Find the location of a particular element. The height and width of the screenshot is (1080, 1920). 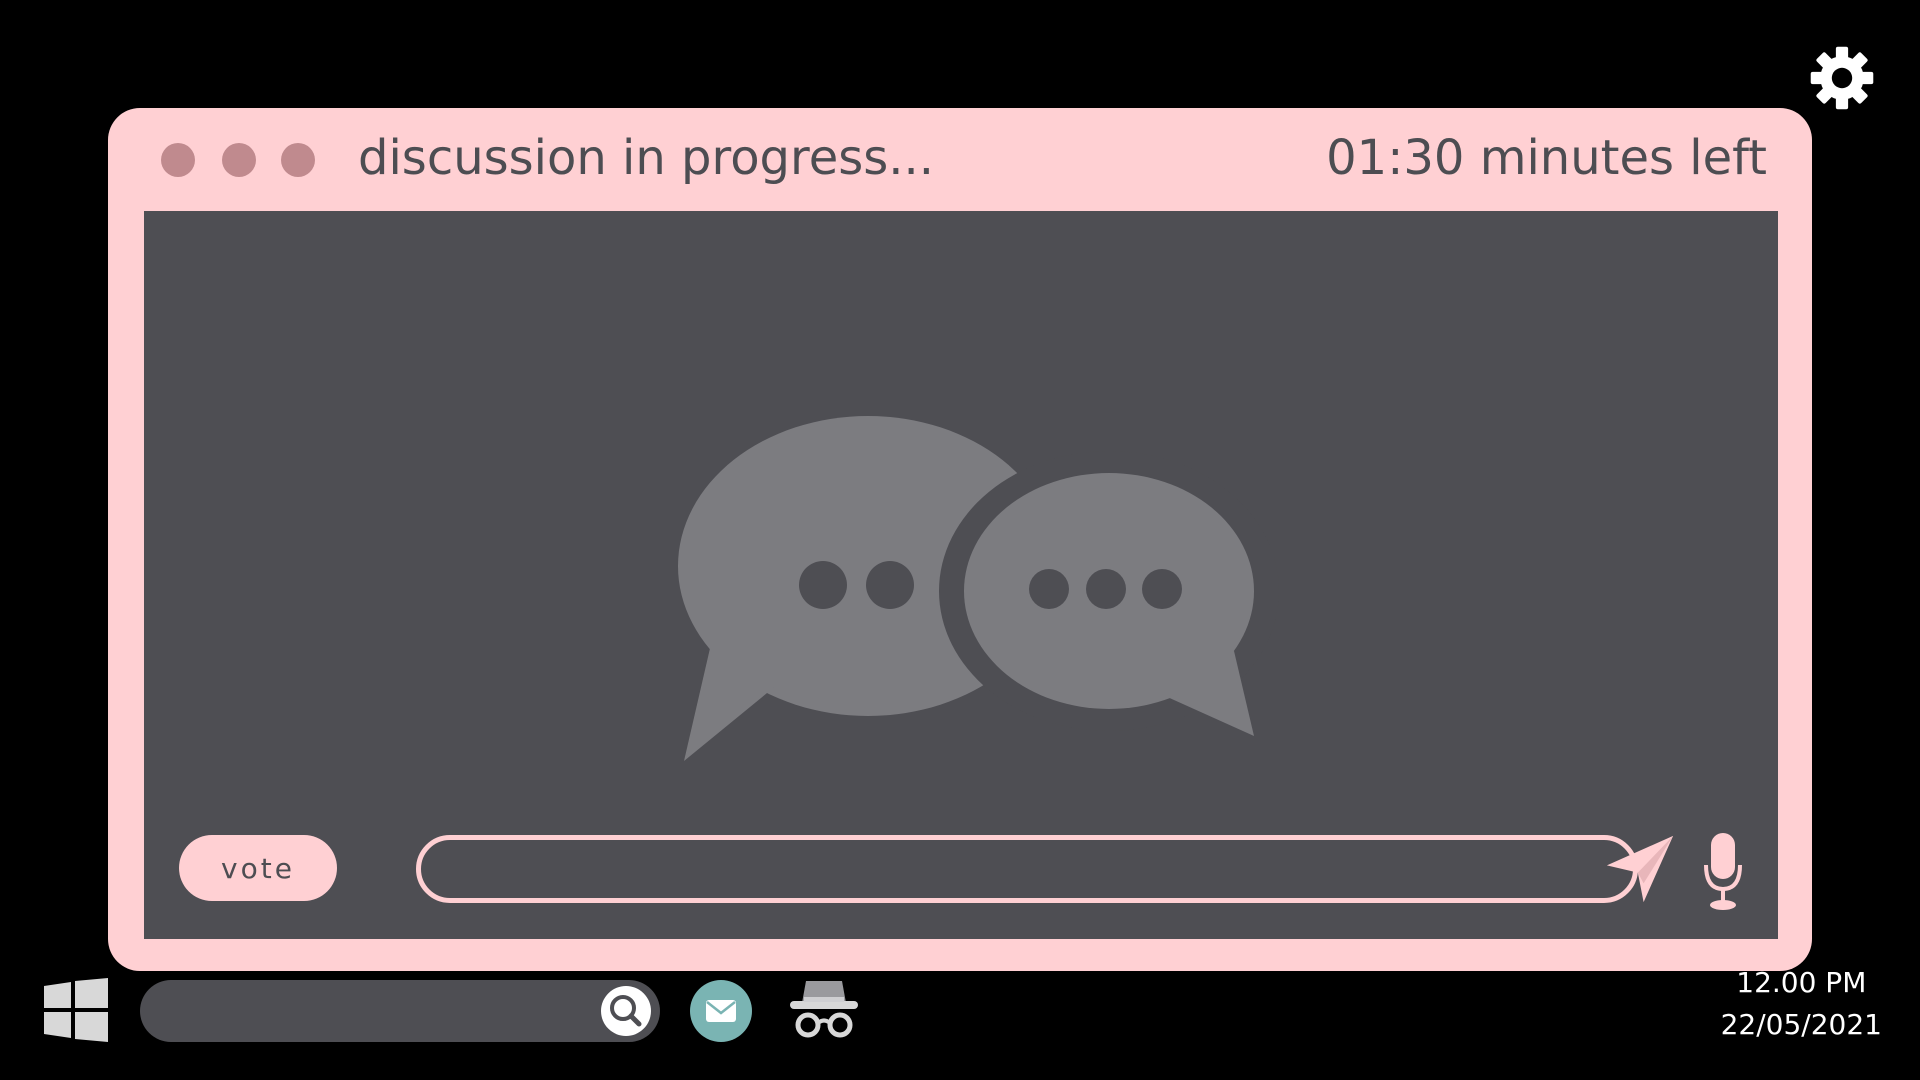

paper-plane-icon is located at coordinates (1640, 869).